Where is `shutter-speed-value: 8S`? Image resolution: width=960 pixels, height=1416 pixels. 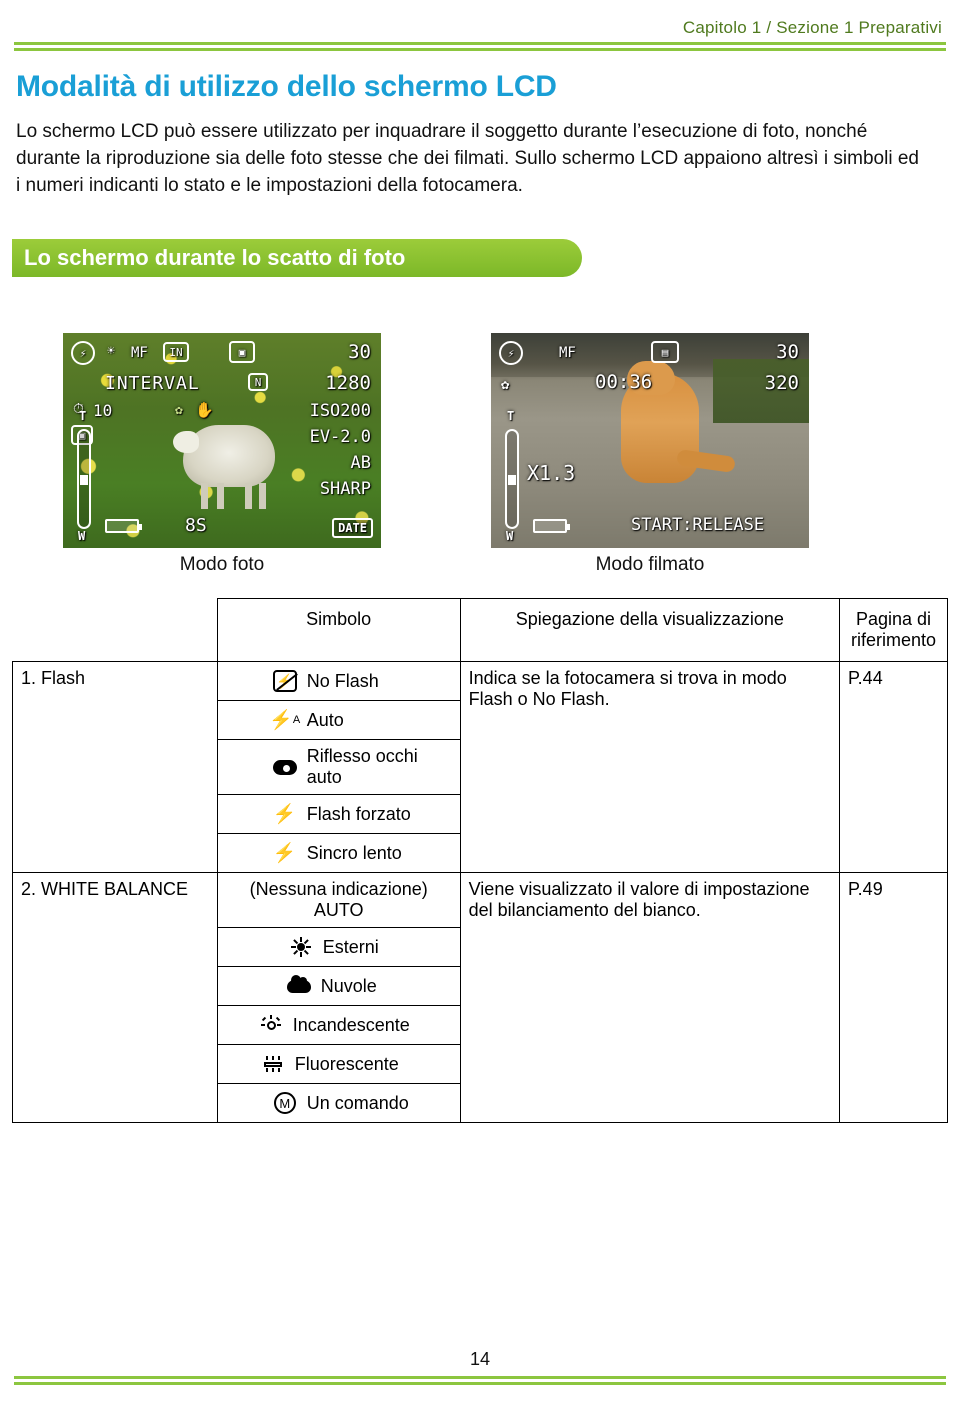
shutter-speed-value: 8S is located at coordinates (196, 525).